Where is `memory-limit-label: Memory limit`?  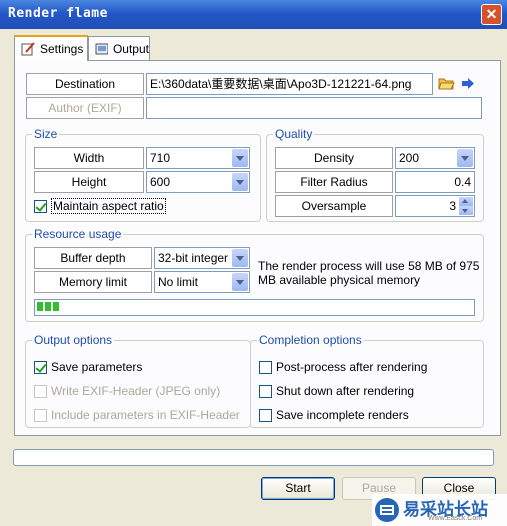 memory-limit-label: Memory limit is located at coordinates (93, 282).